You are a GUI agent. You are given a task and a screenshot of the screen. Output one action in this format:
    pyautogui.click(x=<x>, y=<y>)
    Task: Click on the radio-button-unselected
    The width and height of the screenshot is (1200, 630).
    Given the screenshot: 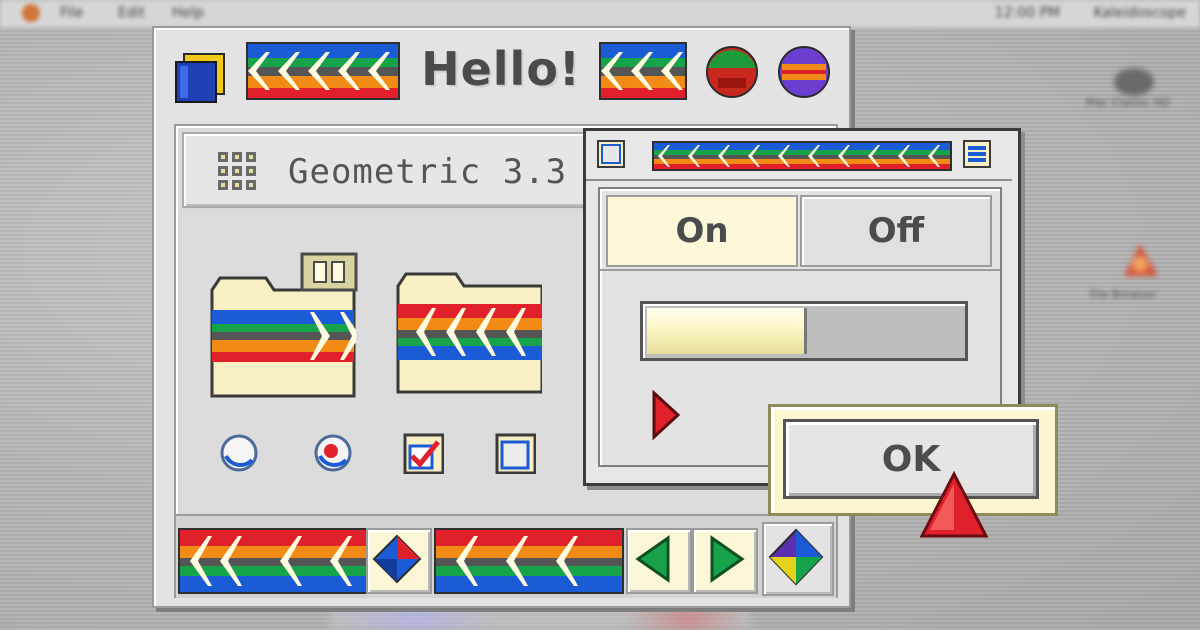 What is the action you would take?
    pyautogui.click(x=239, y=453)
    